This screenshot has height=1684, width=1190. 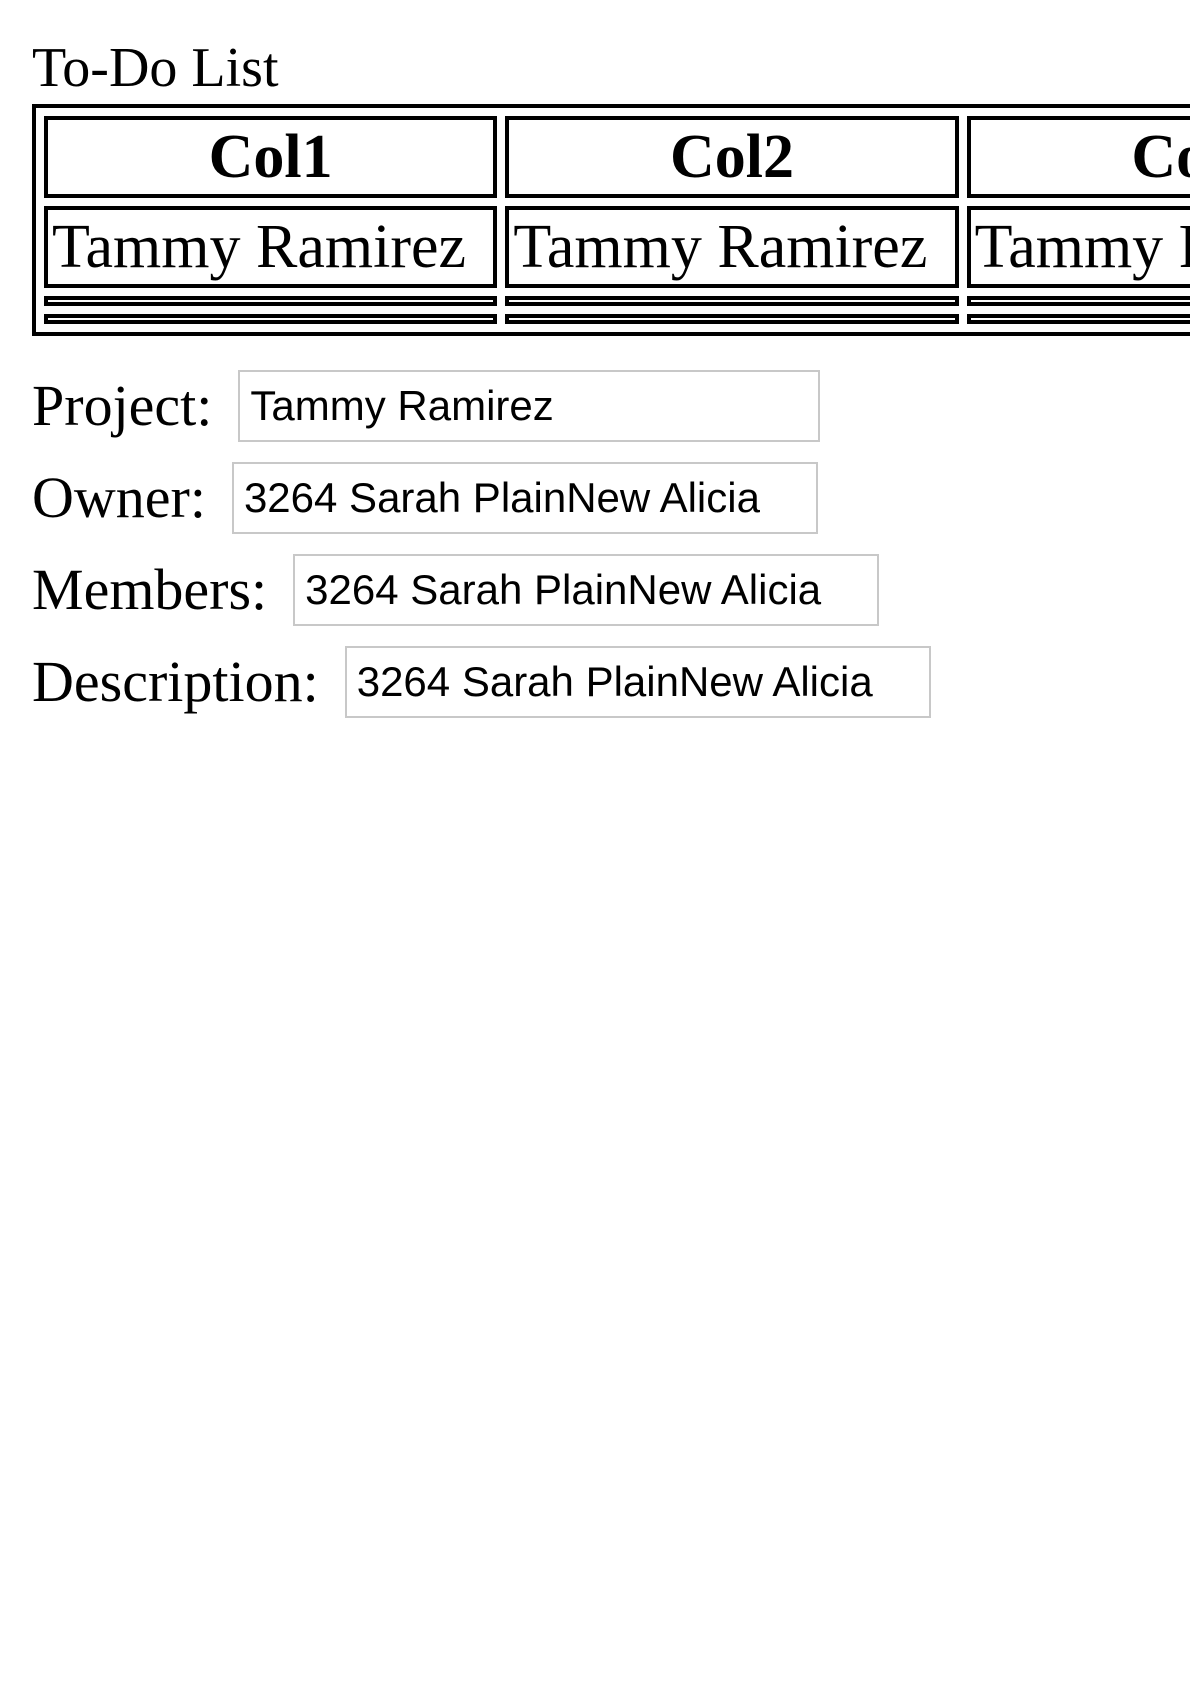 I want to click on table-header-row: Col1 Col2 Col3, so click(x=617, y=157).